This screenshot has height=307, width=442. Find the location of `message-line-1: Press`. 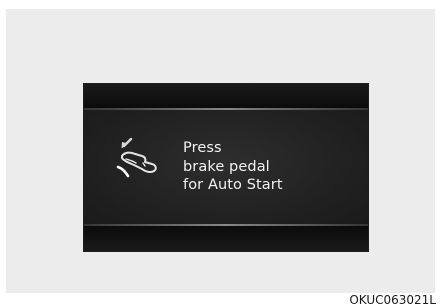

message-line-1: Press is located at coordinates (202, 148).